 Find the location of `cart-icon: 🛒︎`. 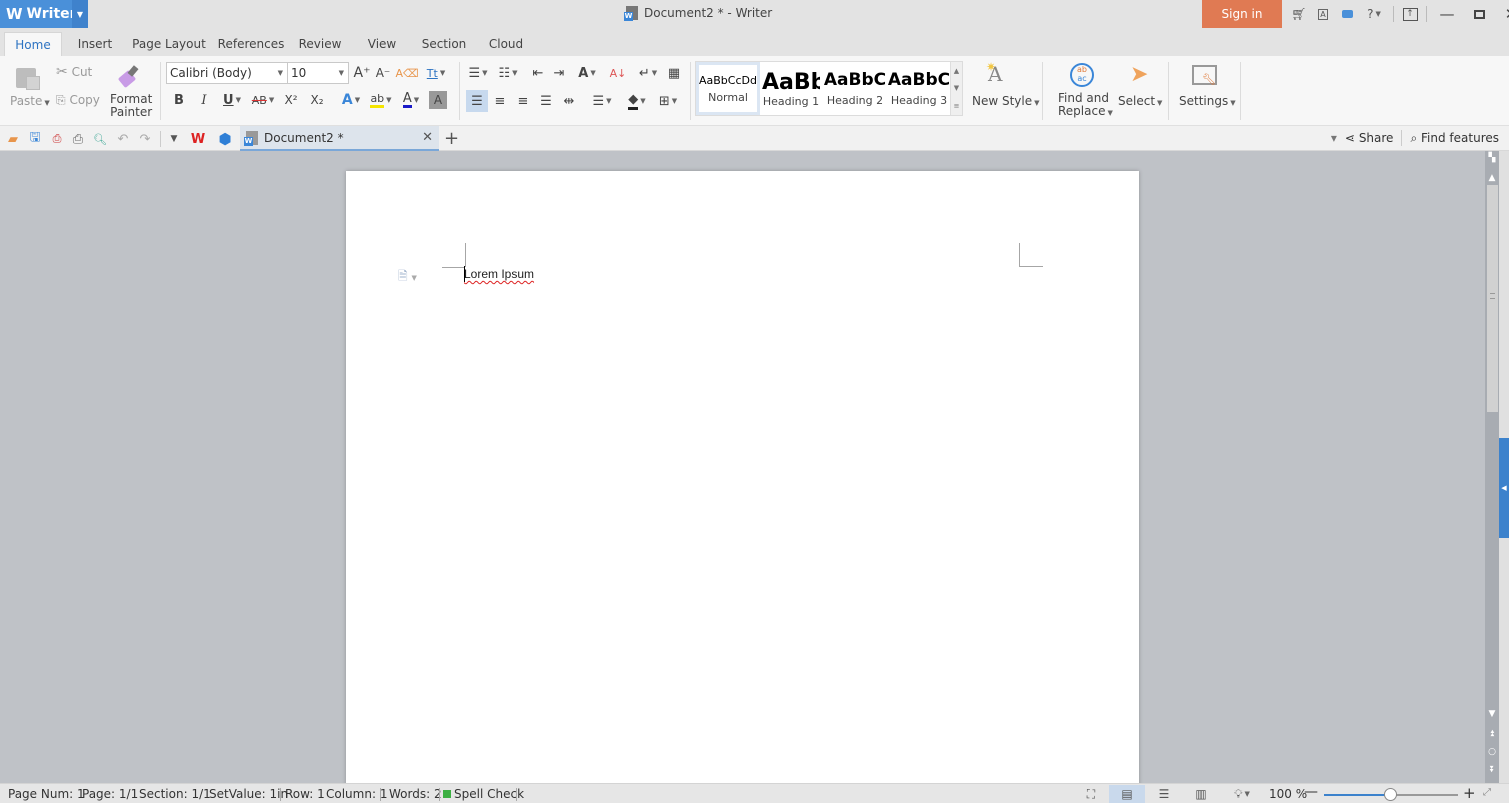

cart-icon: 🛒︎ is located at coordinates (1299, 14).